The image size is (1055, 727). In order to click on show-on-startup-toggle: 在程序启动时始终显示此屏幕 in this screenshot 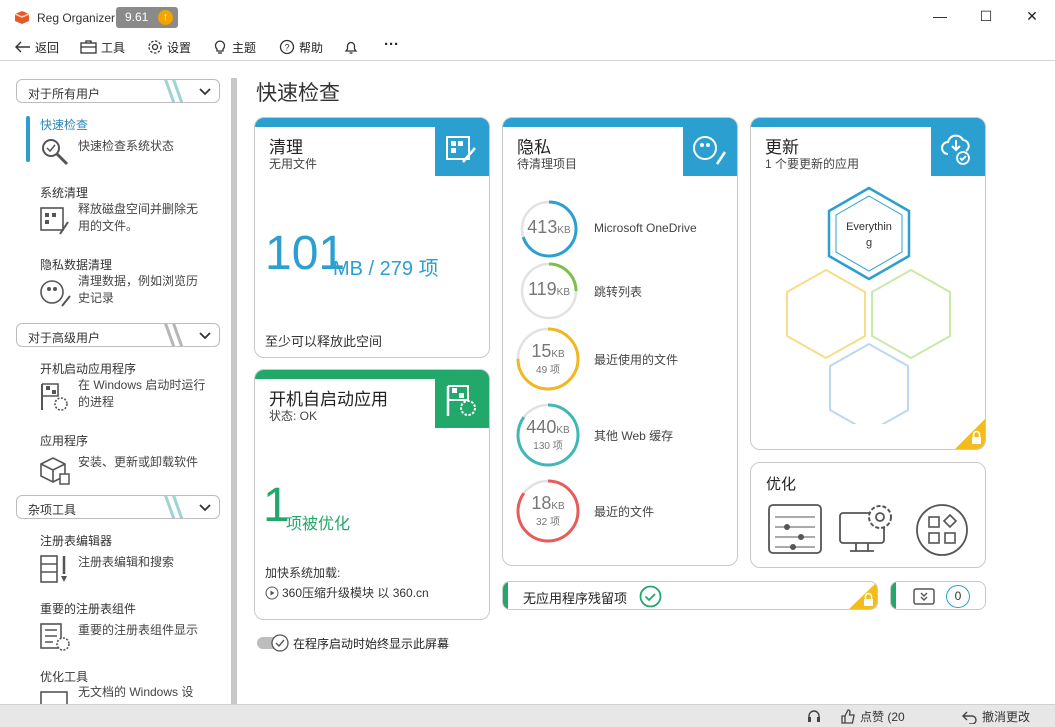, I will do `click(352, 643)`.